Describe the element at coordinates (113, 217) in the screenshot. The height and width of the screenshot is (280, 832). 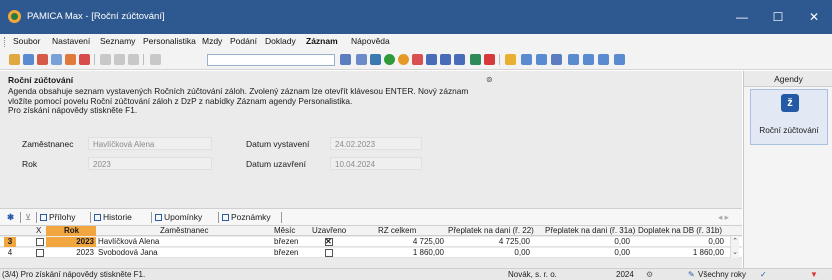
I see `tab-historie: Historie` at that location.